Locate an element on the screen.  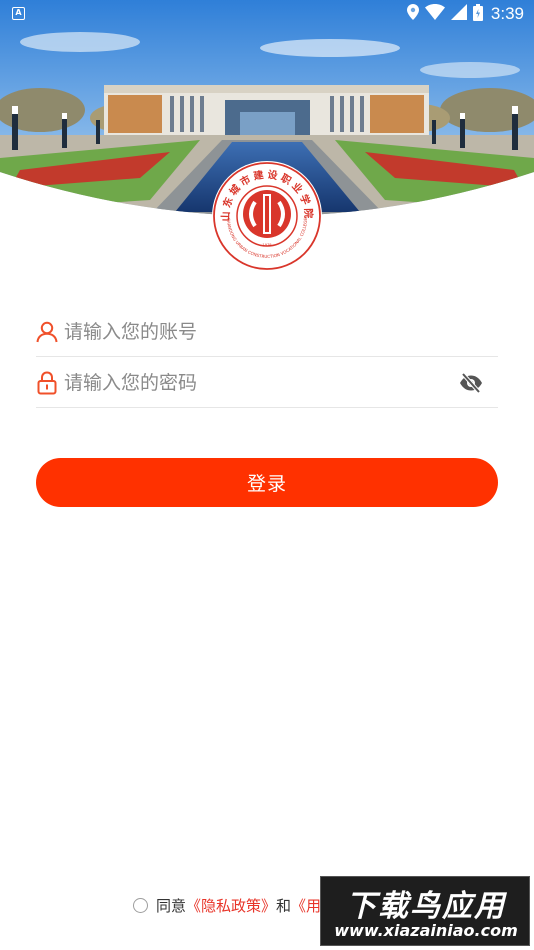
privacy-policy-link: 《隐私政策》 is located at coordinates (231, 905).